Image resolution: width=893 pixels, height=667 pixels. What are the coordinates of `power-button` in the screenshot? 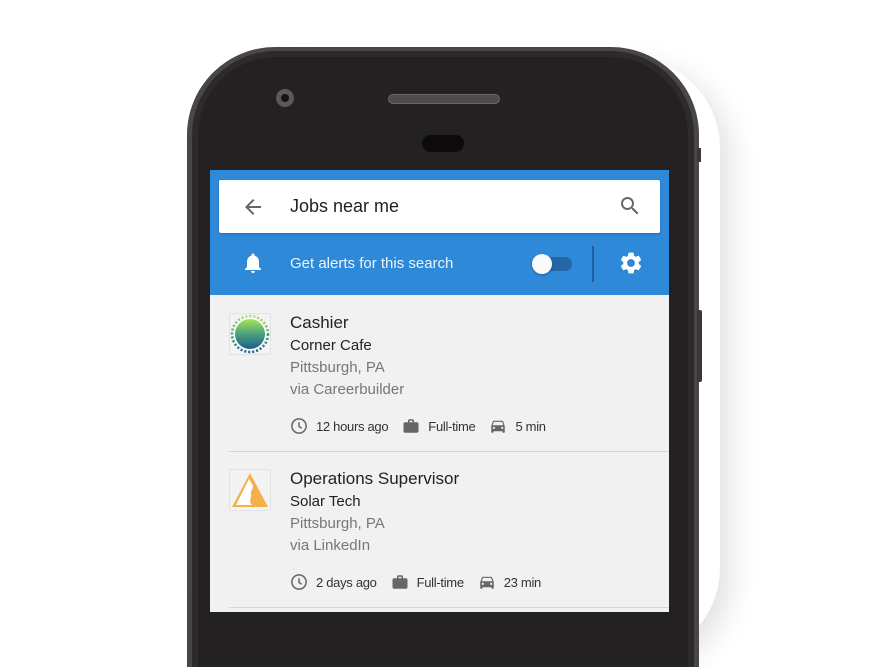 It's located at (699, 346).